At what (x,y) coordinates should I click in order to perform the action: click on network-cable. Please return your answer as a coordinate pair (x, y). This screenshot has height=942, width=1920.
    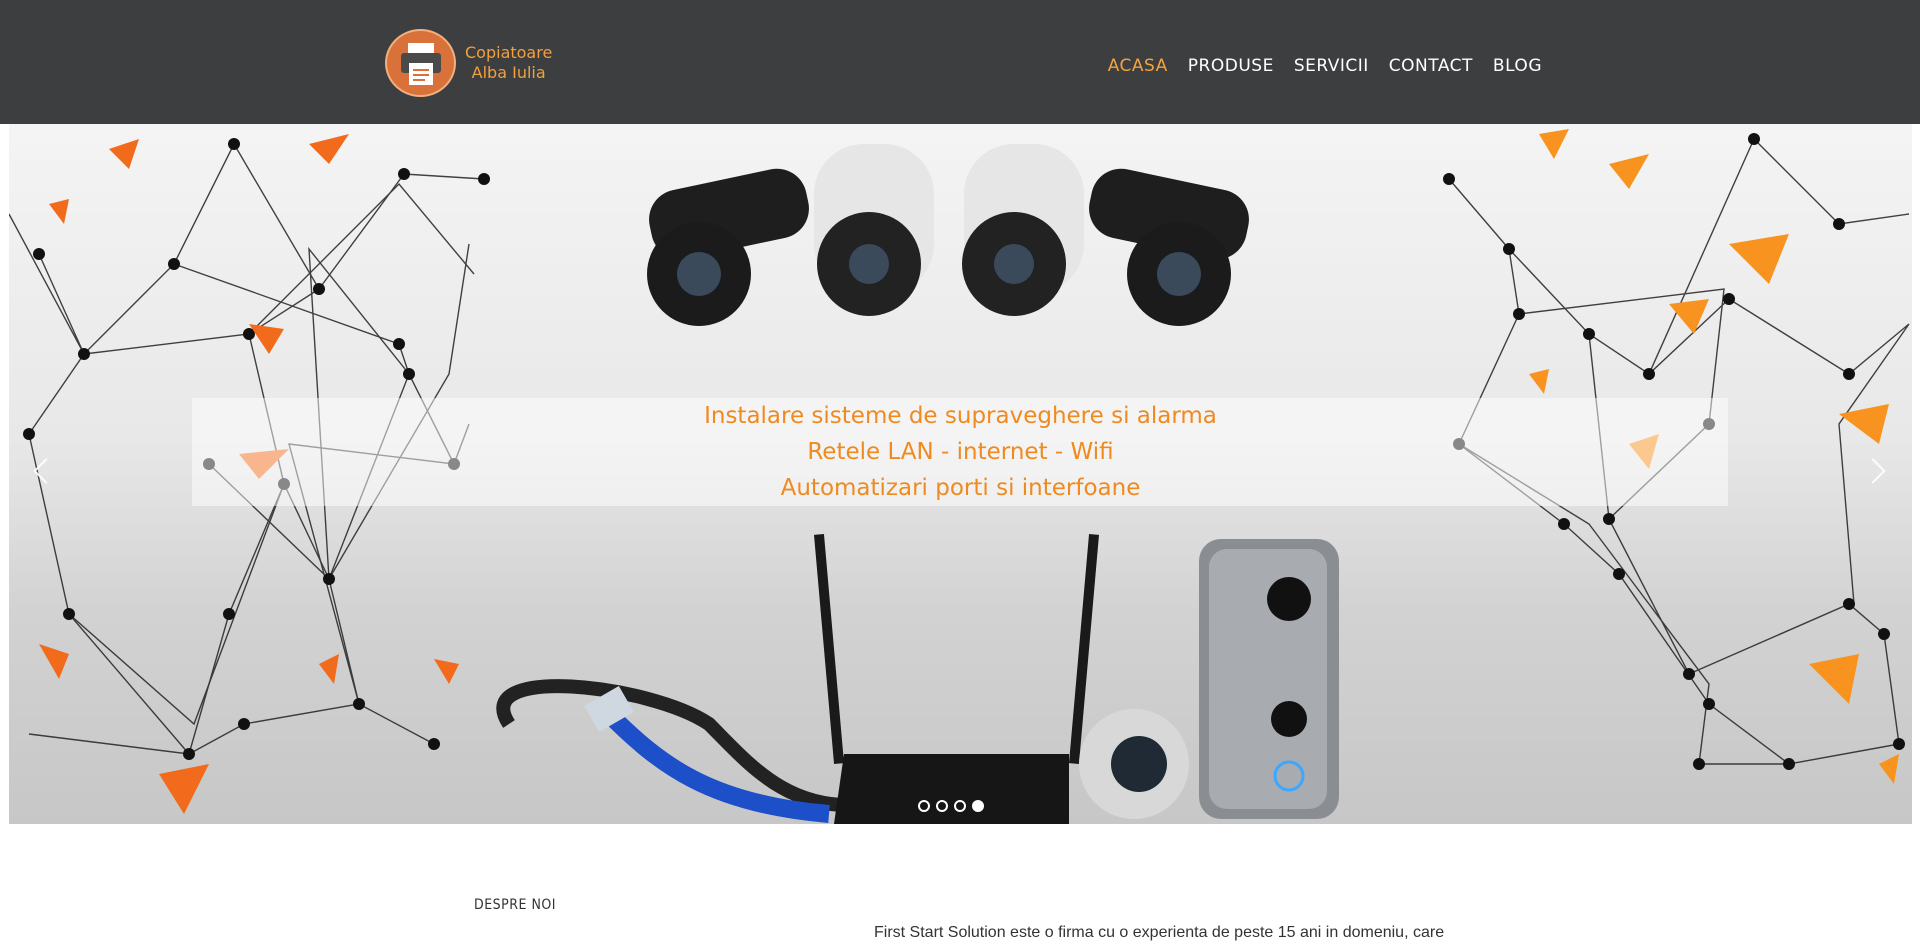
    Looking at the image, I should click on (683, 751).